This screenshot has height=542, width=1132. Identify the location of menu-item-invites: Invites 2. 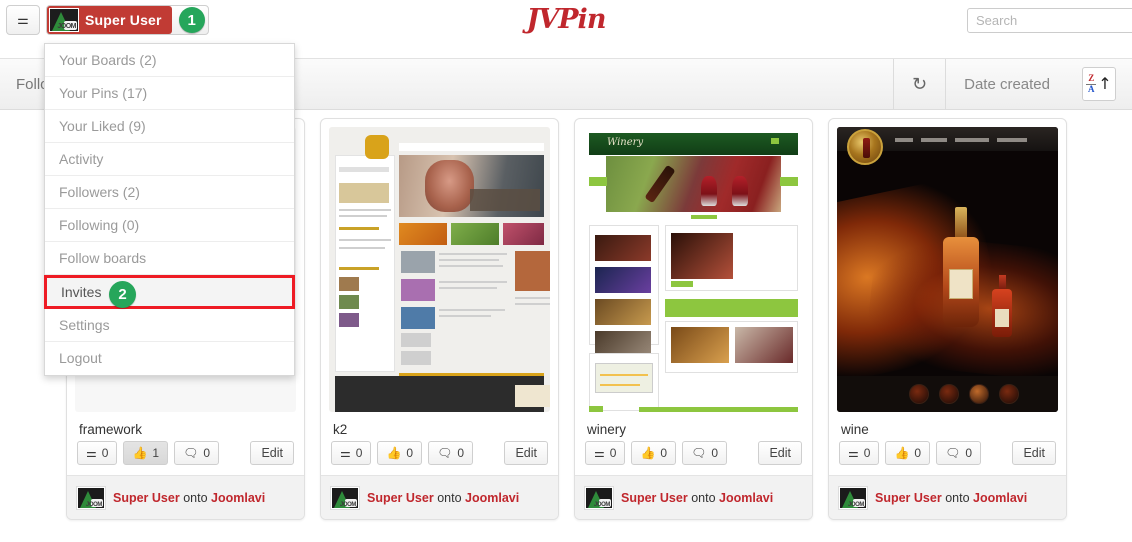
(169, 292).